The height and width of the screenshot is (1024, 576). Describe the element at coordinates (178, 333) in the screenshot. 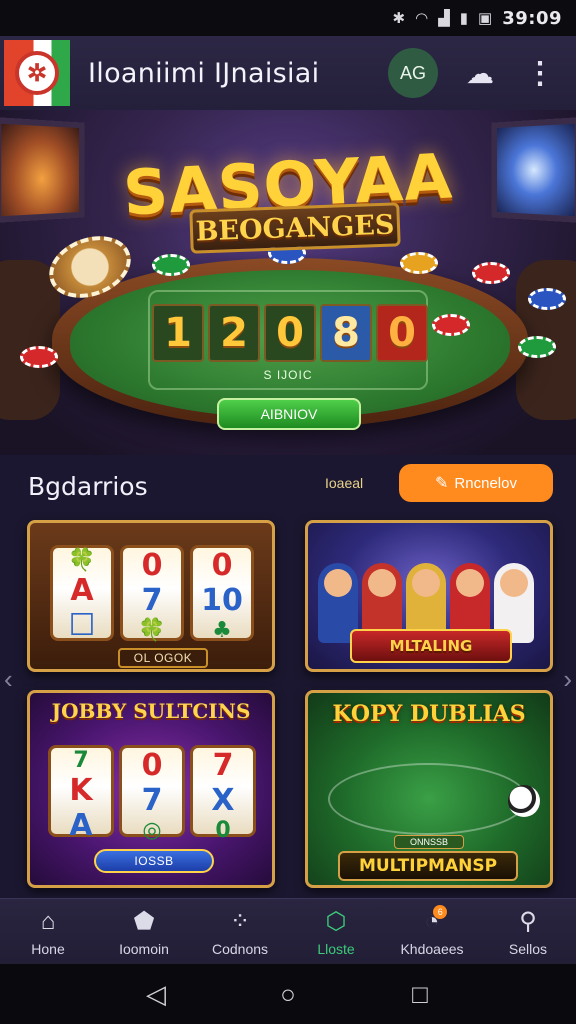

I see `counter-digit: 1` at that location.